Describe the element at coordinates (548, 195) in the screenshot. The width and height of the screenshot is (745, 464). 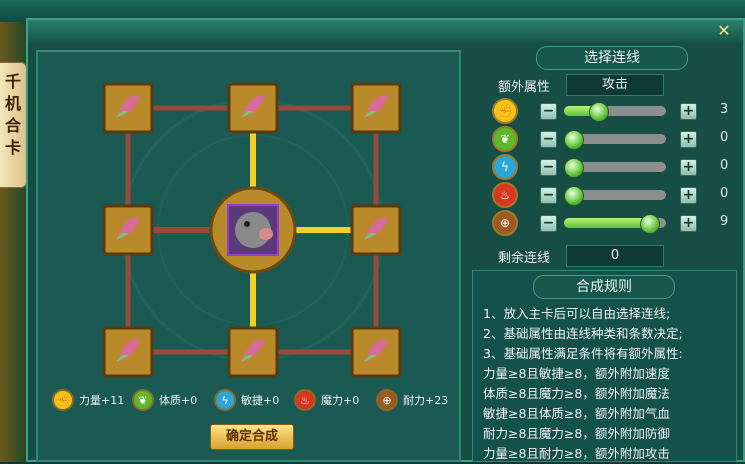
I see `magic-minus-button: −` at that location.